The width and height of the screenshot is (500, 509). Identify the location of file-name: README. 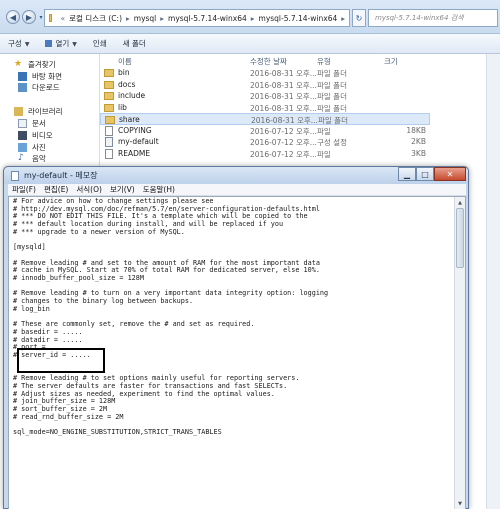
(134, 153).